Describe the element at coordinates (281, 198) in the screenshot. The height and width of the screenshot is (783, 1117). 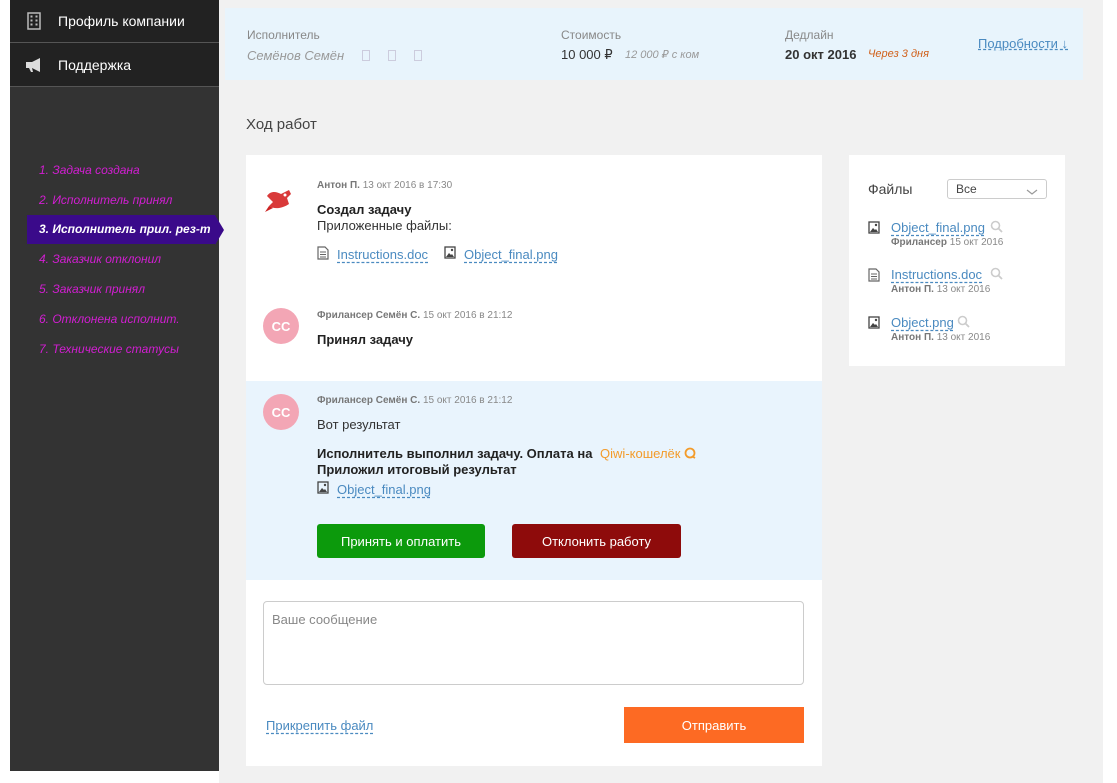
I see `company-logo-icon` at that location.